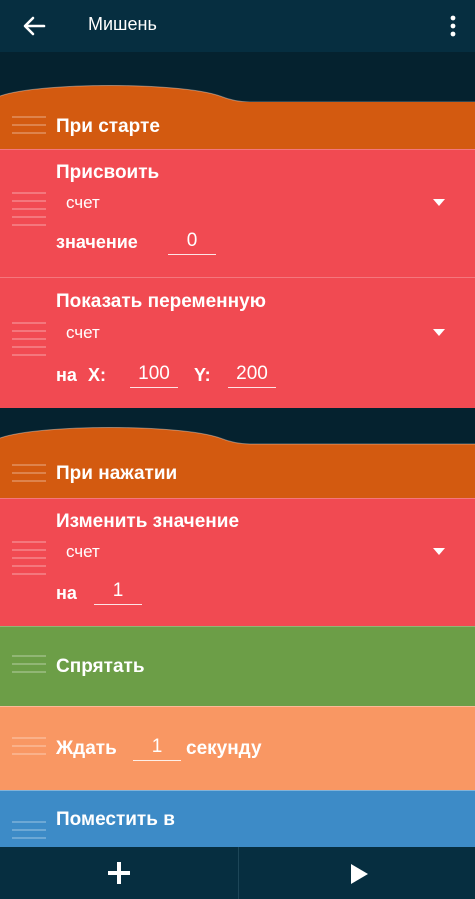  I want to click on block-on-start: При старте, so click(237, 125).